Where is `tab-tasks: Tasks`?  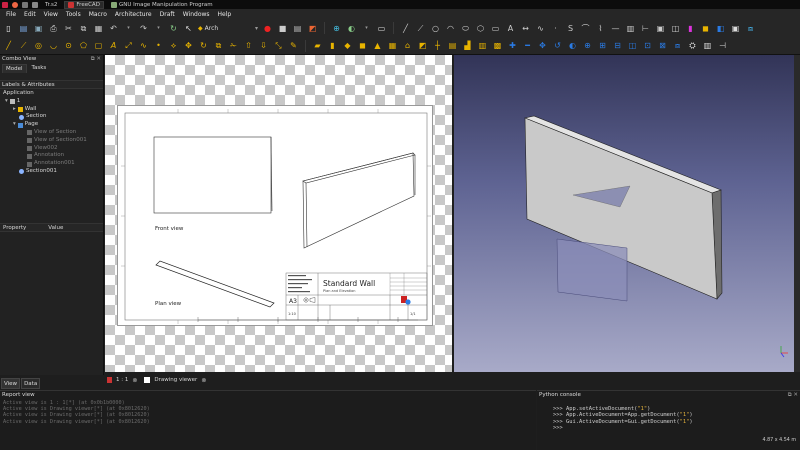 tab-tasks: Tasks is located at coordinates (39, 68).